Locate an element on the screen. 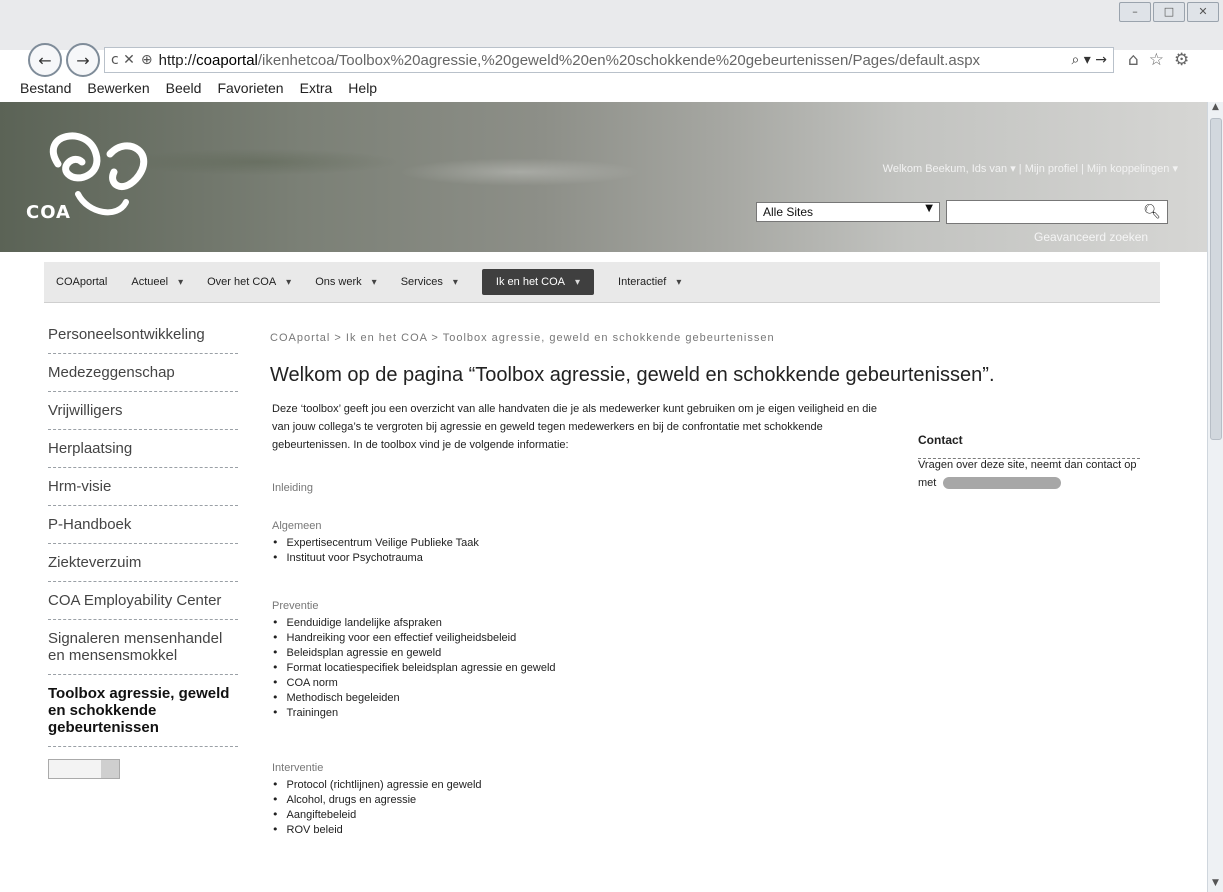 Image resolution: width=1223 pixels, height=892 pixels. list-item: Aangiftebeleid is located at coordinates (377, 814).